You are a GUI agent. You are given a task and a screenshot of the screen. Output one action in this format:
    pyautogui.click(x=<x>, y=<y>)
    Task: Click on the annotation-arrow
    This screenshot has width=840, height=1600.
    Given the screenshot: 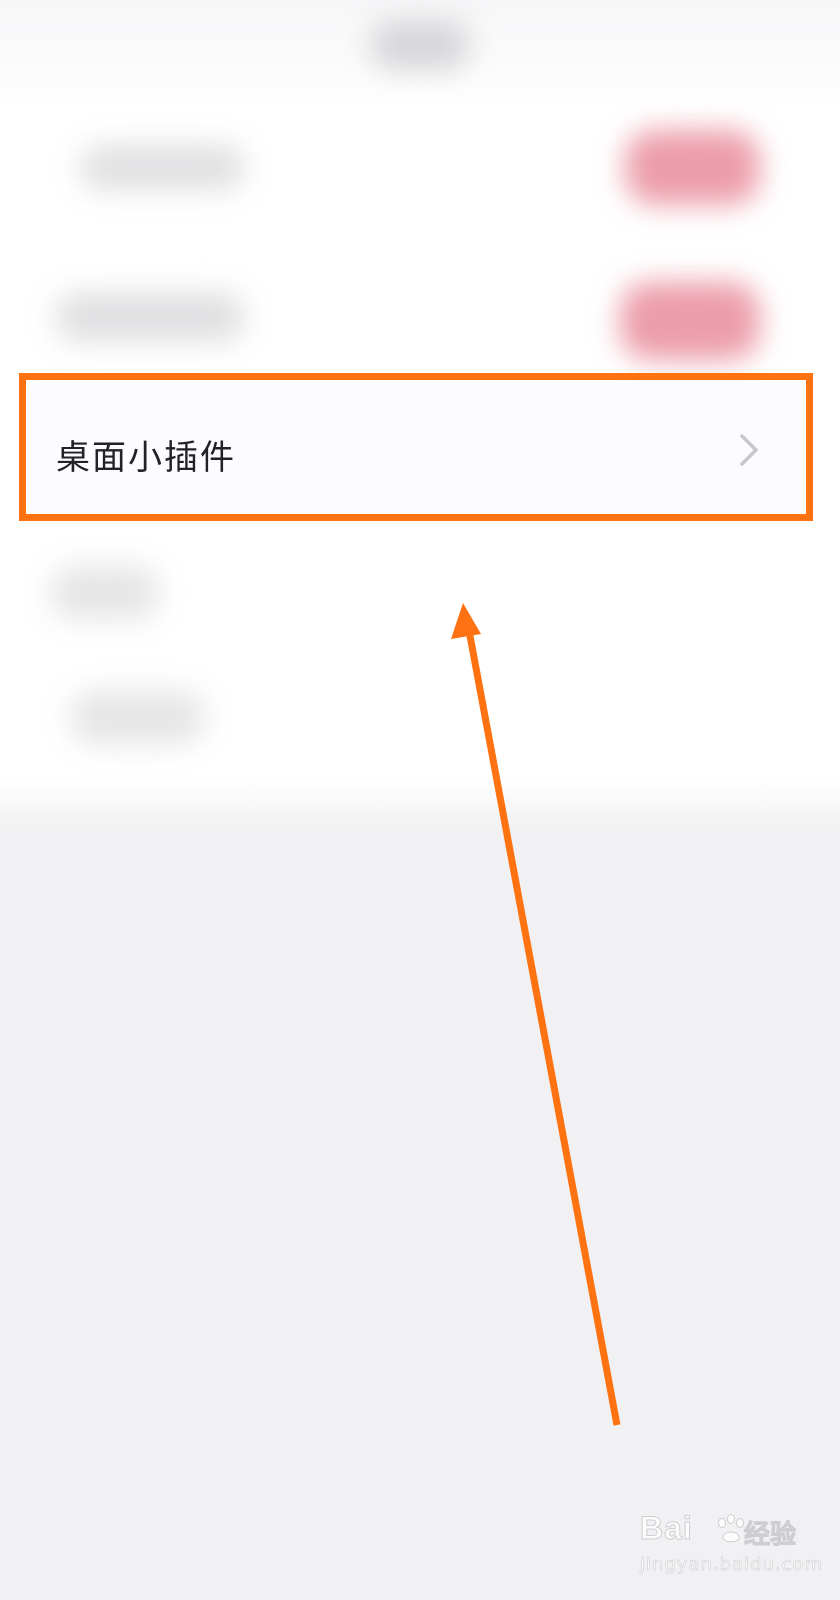 What is the action you would take?
    pyautogui.click(x=536, y=1014)
    